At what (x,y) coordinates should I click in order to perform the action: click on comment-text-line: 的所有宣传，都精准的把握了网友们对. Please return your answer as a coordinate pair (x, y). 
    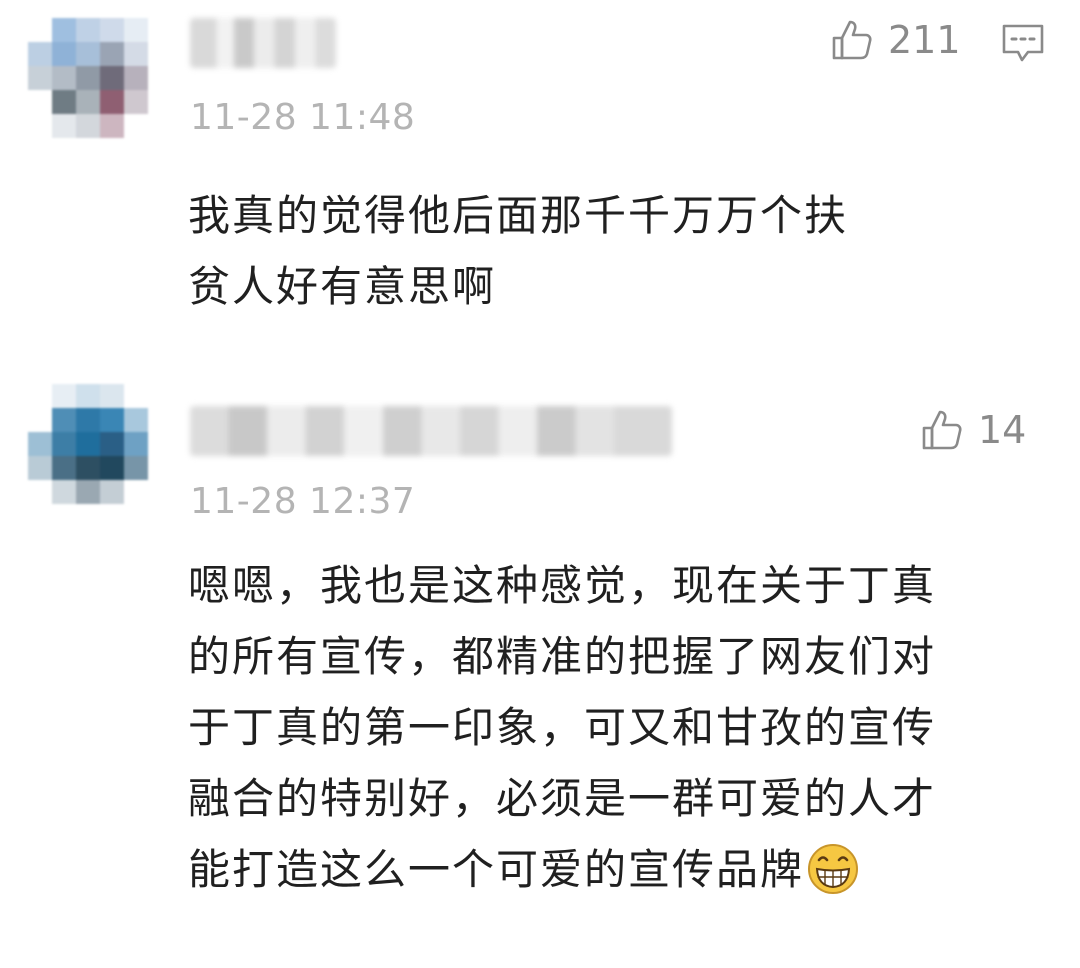
    Looking at the image, I should click on (562, 656).